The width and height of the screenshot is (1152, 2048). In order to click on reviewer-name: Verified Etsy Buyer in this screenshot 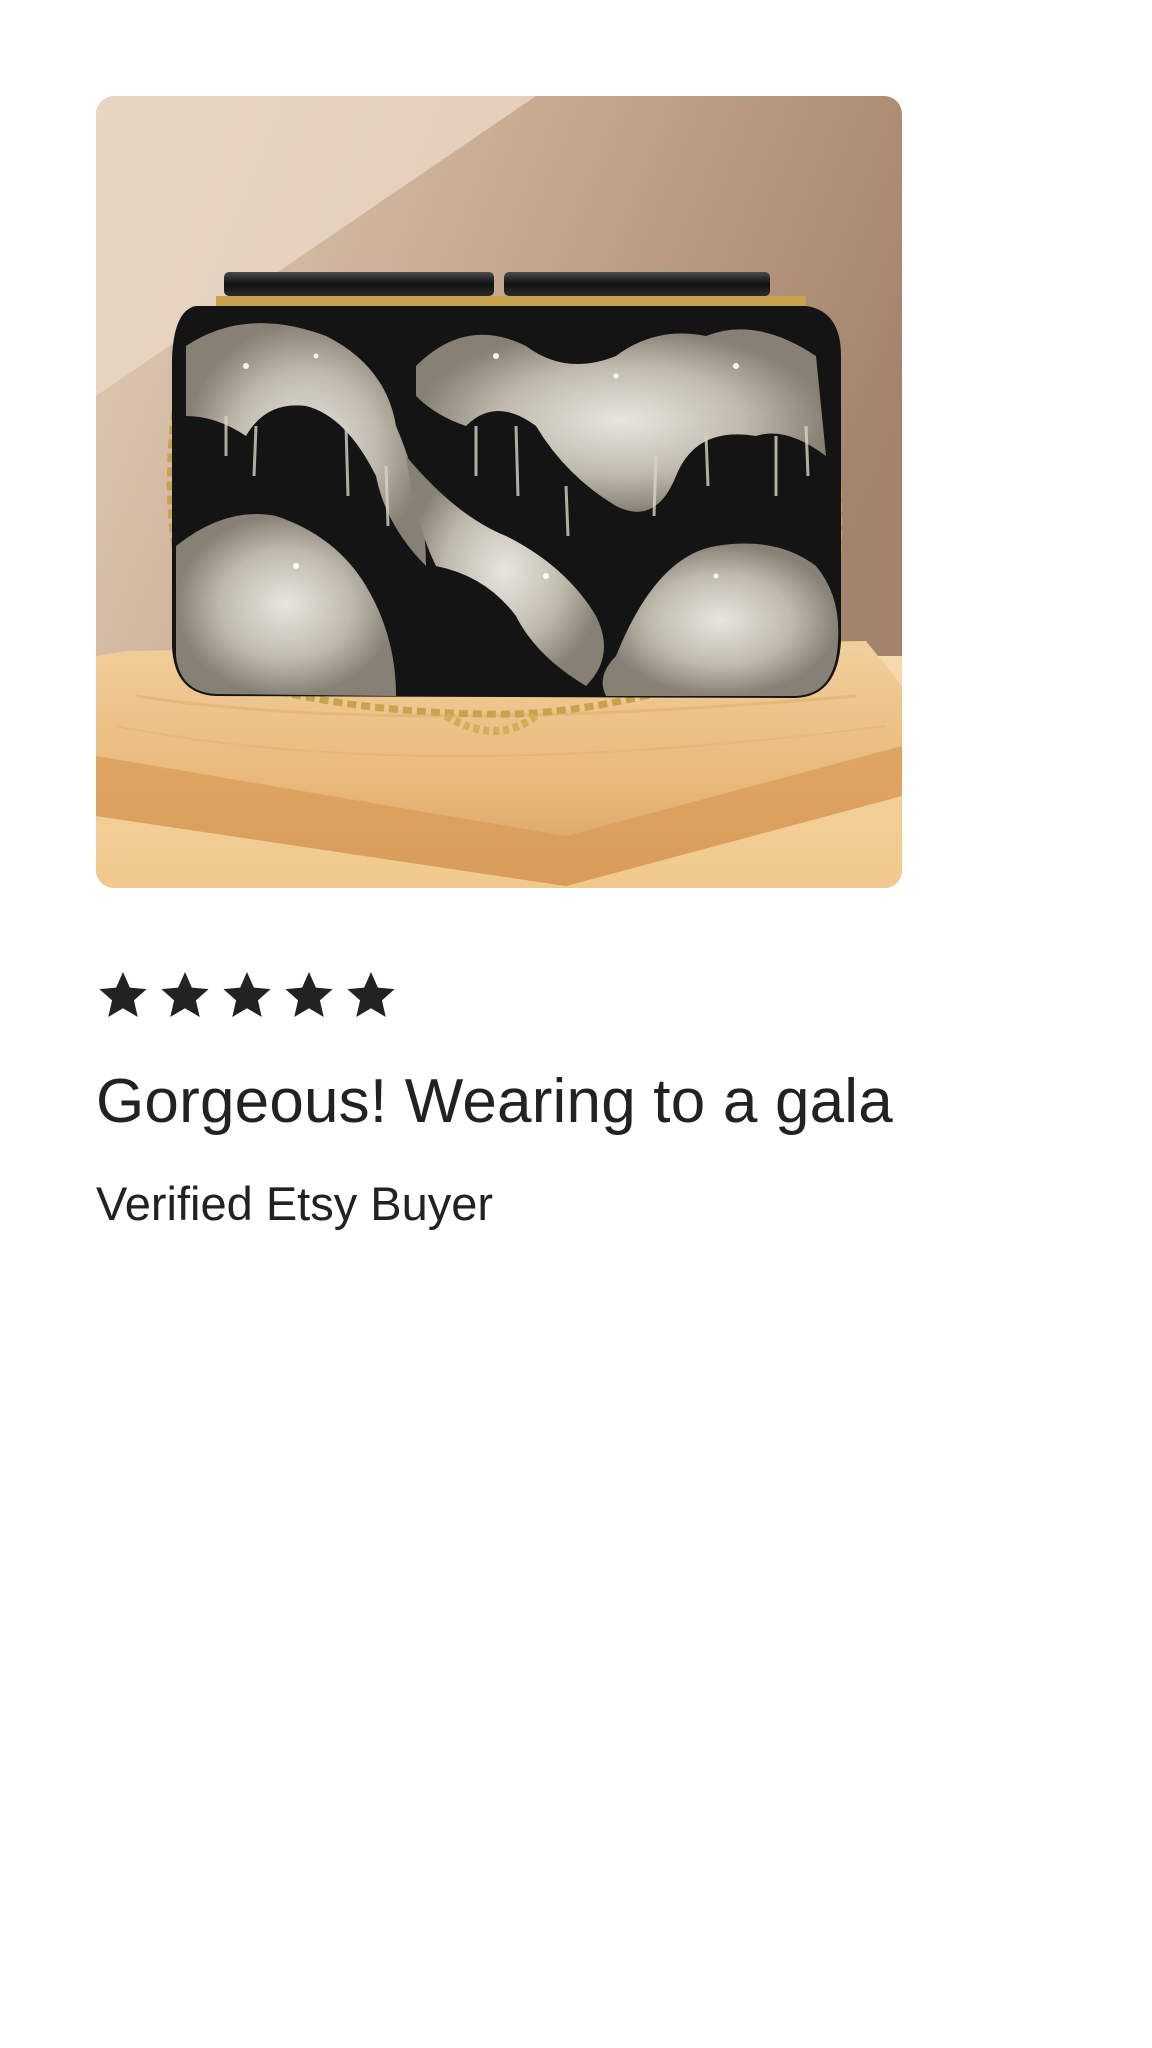, I will do `click(295, 1203)`.